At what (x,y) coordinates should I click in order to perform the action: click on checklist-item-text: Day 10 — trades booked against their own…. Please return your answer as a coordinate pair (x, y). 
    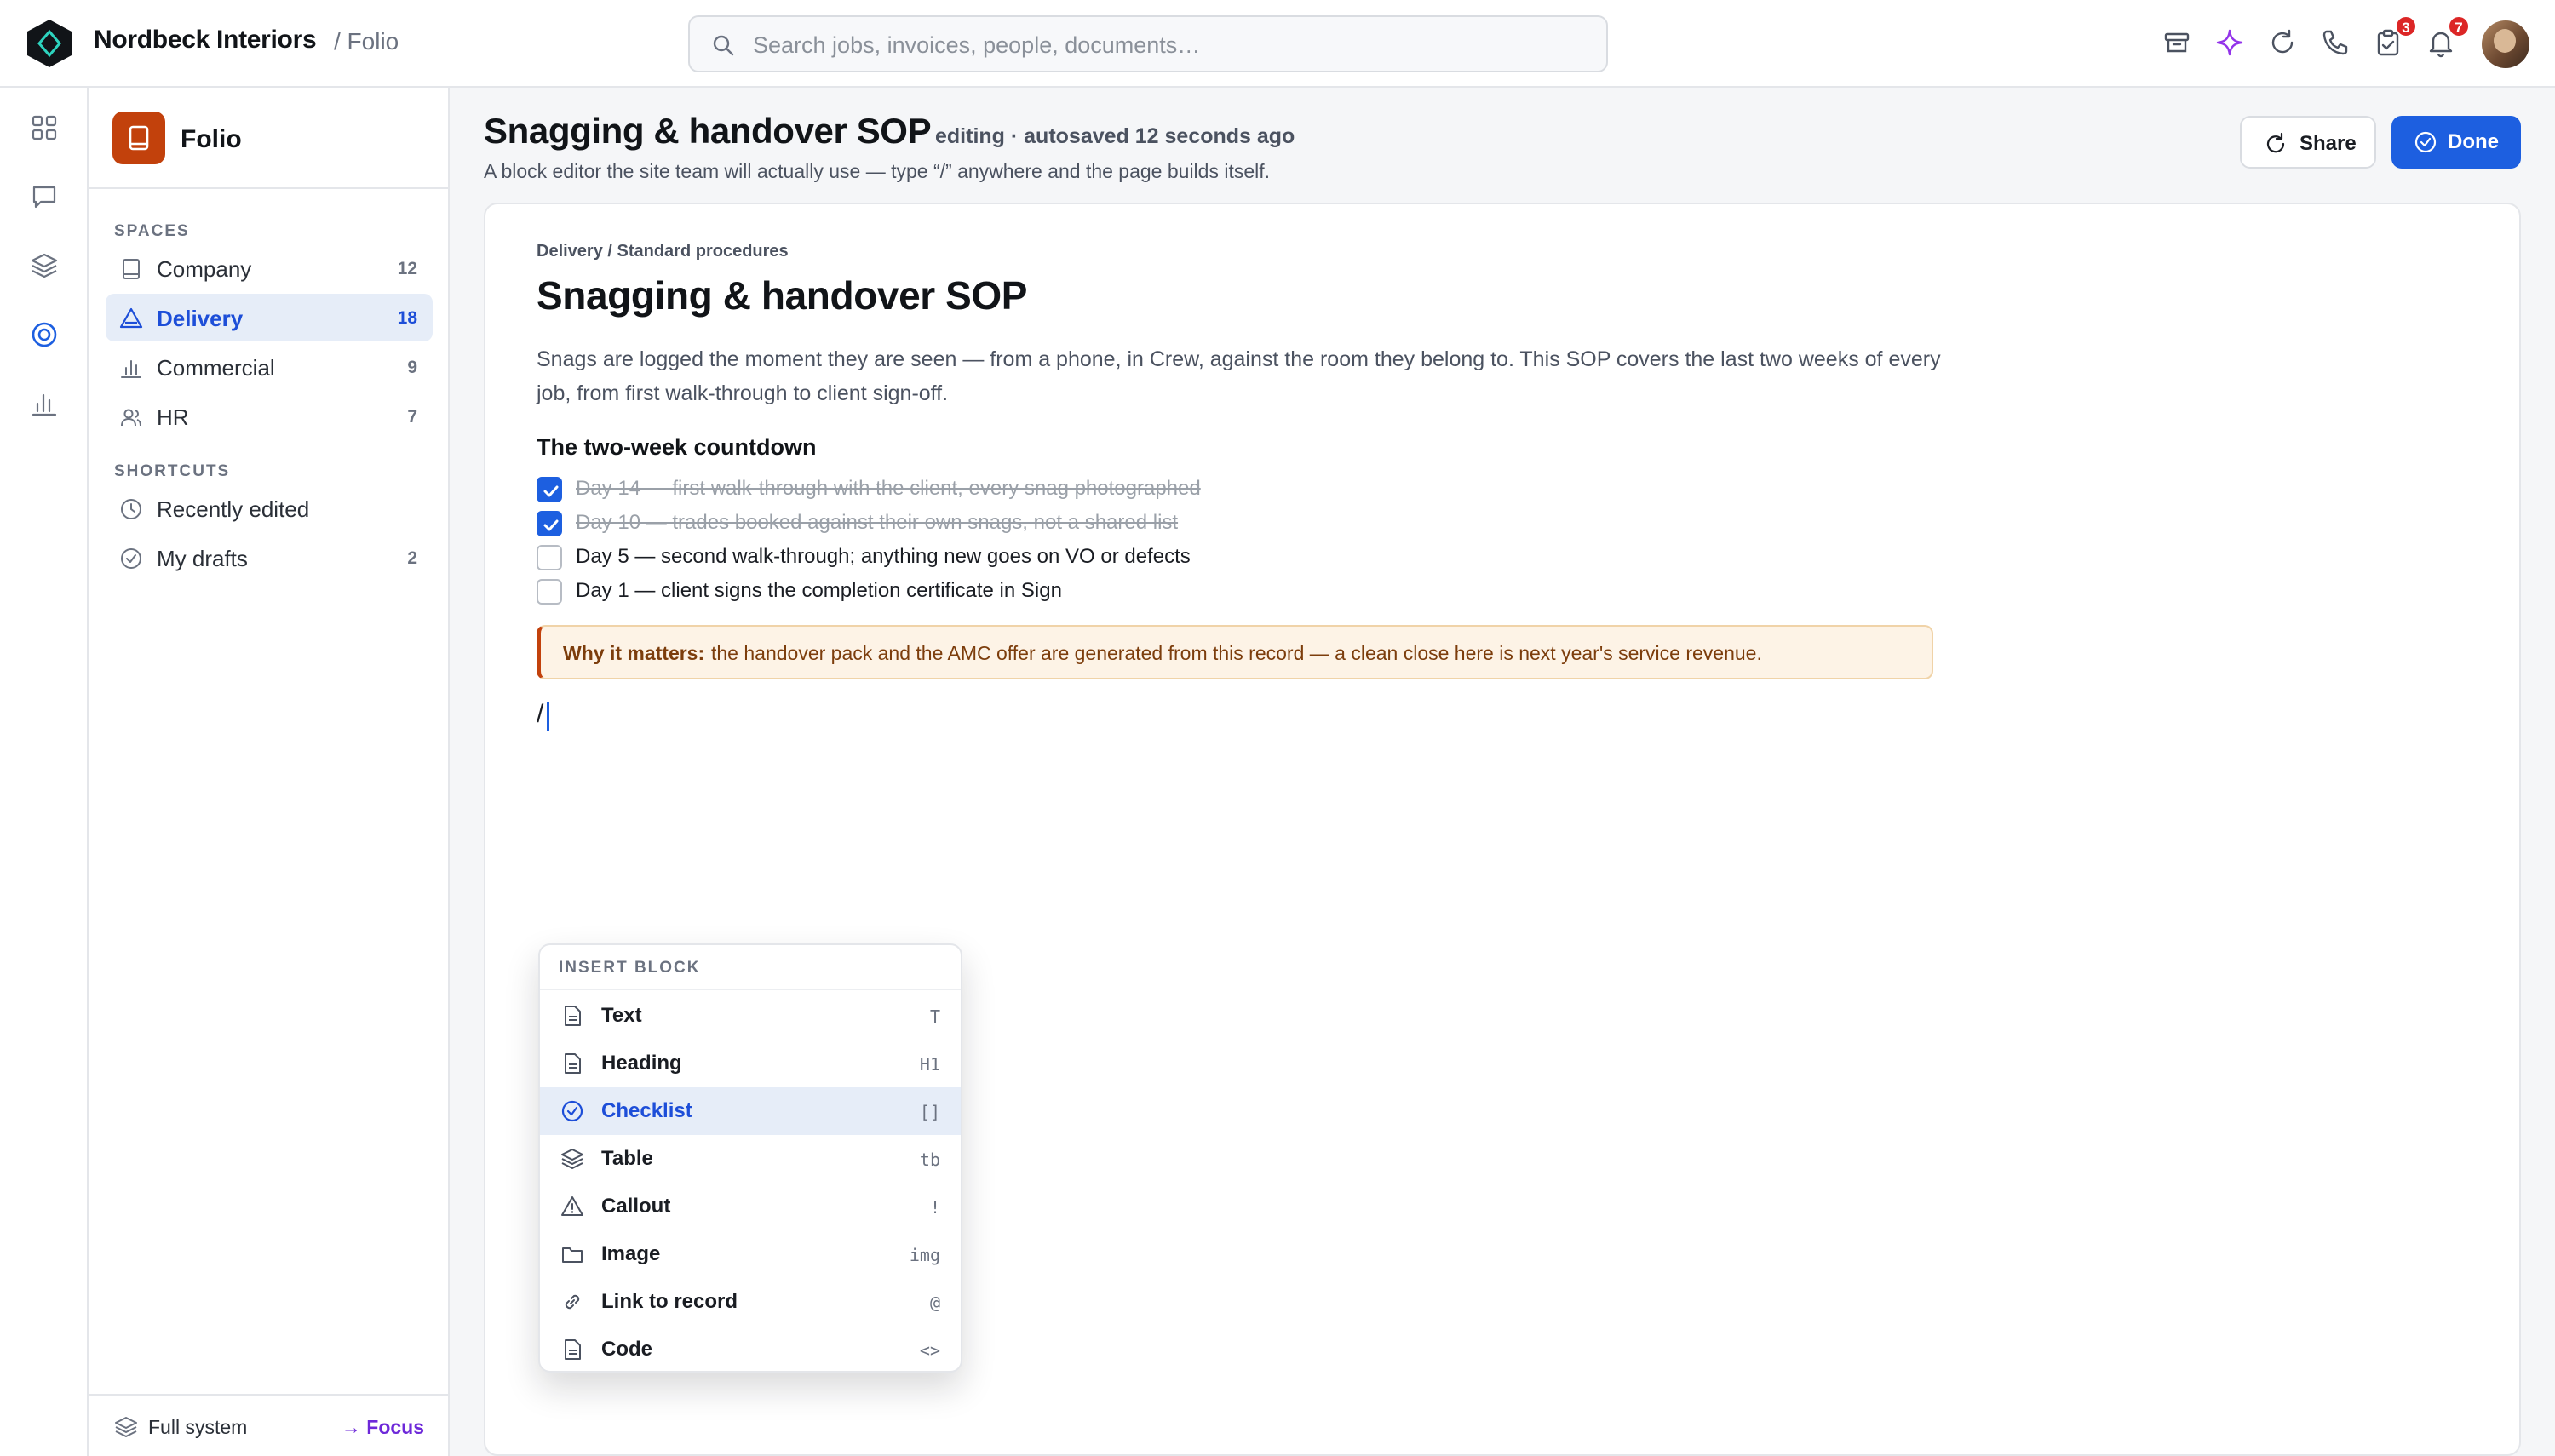
    Looking at the image, I should click on (877, 522).